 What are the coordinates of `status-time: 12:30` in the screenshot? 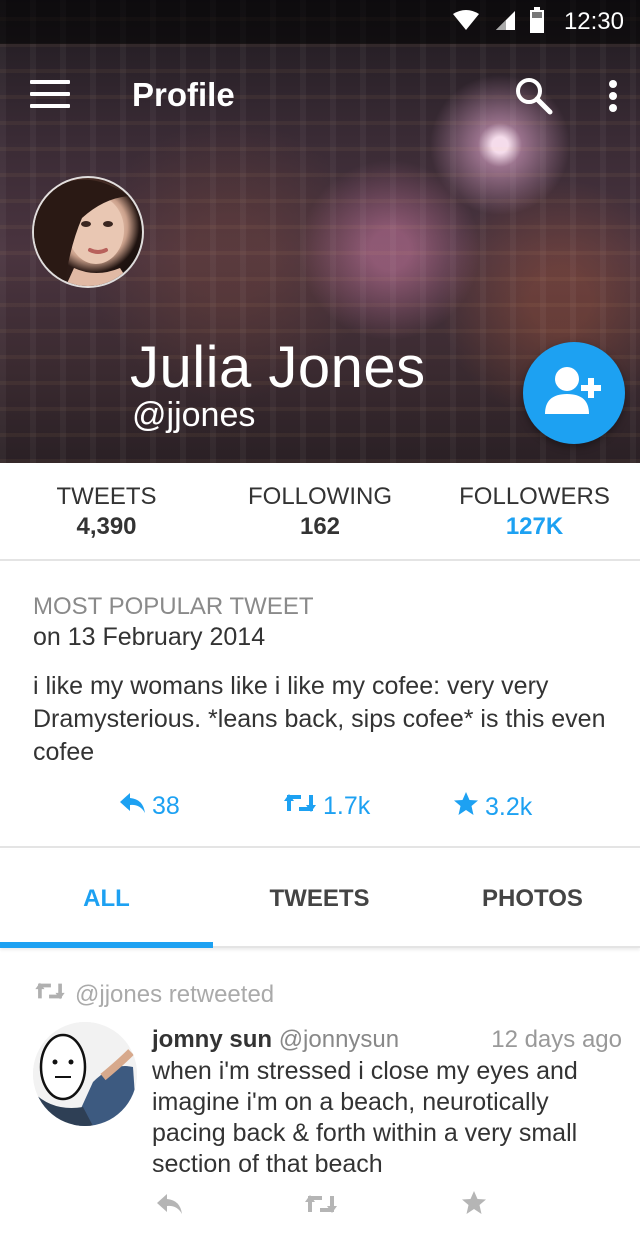 It's located at (593, 21).